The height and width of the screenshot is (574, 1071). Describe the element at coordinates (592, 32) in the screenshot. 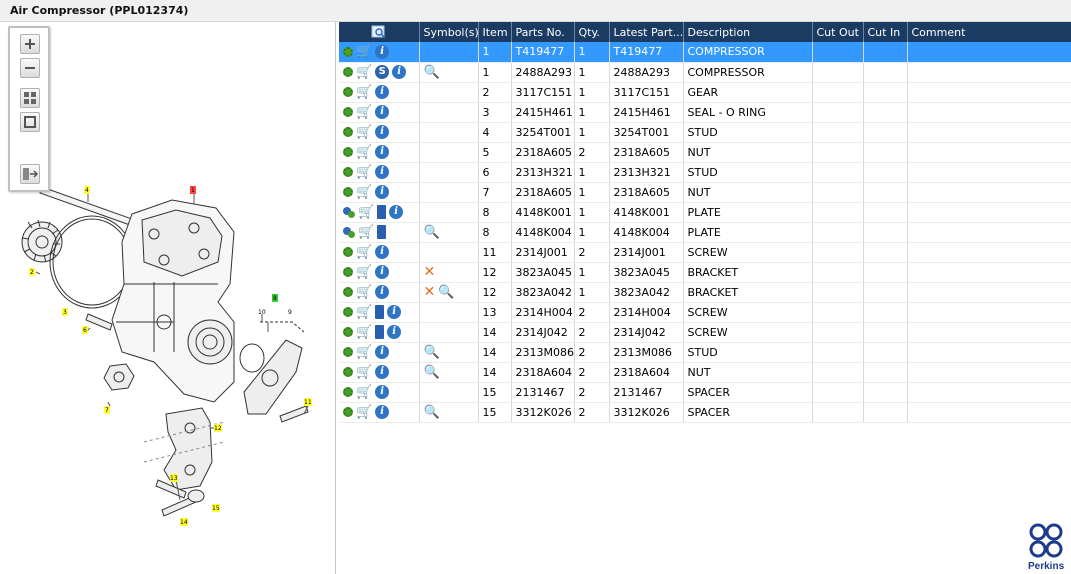

I see `column-header-qty: Qty.` at that location.